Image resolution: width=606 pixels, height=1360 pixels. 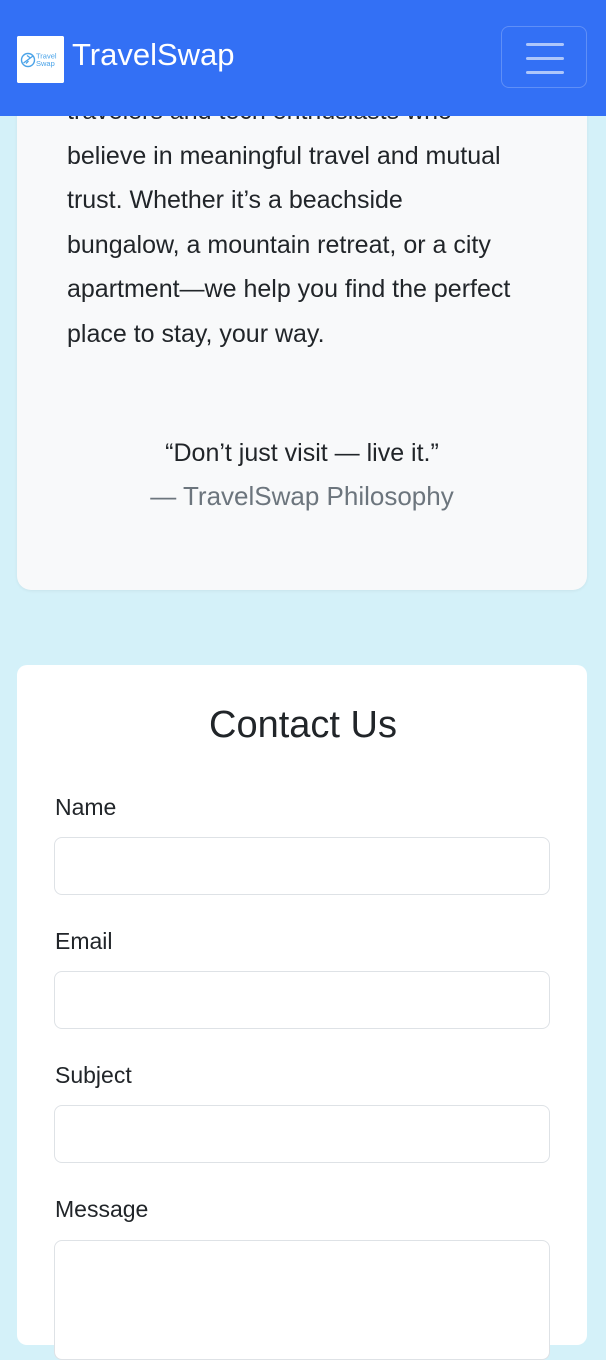 What do you see at coordinates (302, 1000) in the screenshot?
I see `email-field` at bounding box center [302, 1000].